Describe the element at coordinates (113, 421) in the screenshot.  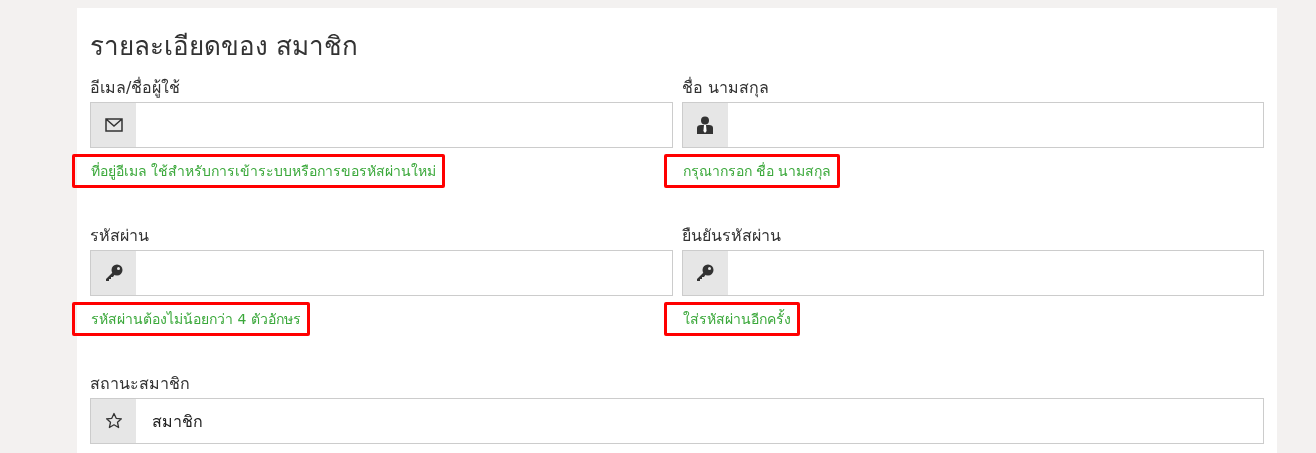
I see `star-icon` at that location.